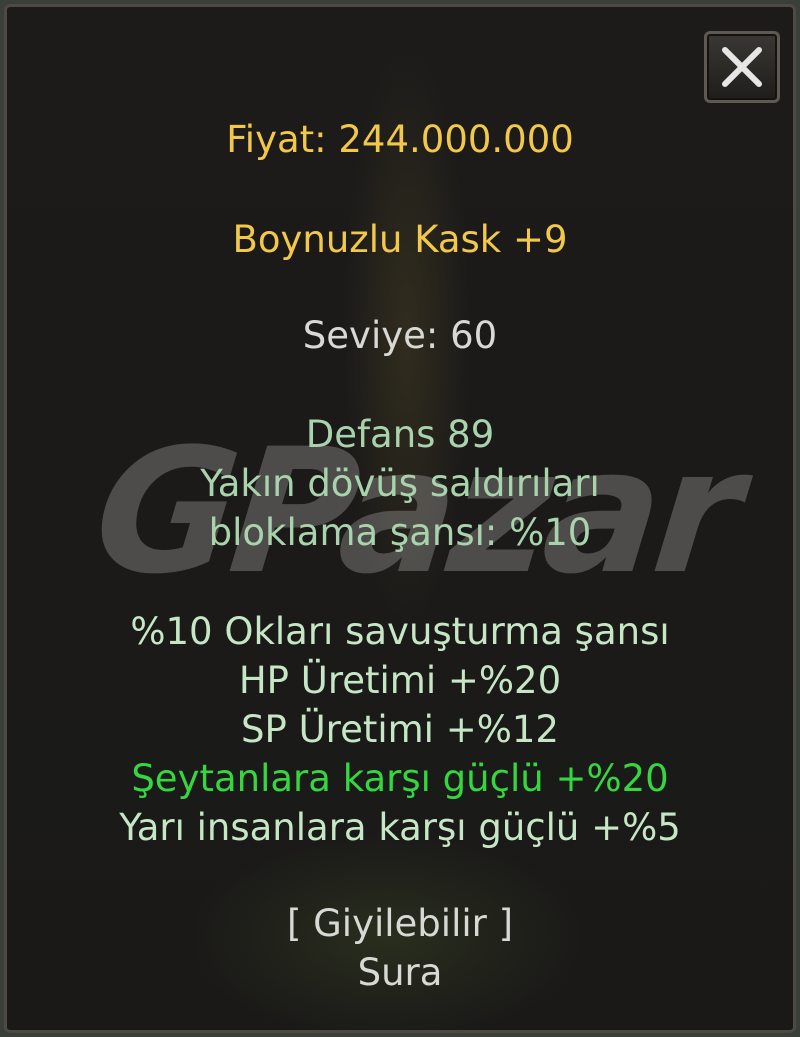 This screenshot has height=1037, width=800. What do you see at coordinates (400, 631) in the screenshot?
I see `bonus-line: %10 Okları savuşturma şansı` at bounding box center [400, 631].